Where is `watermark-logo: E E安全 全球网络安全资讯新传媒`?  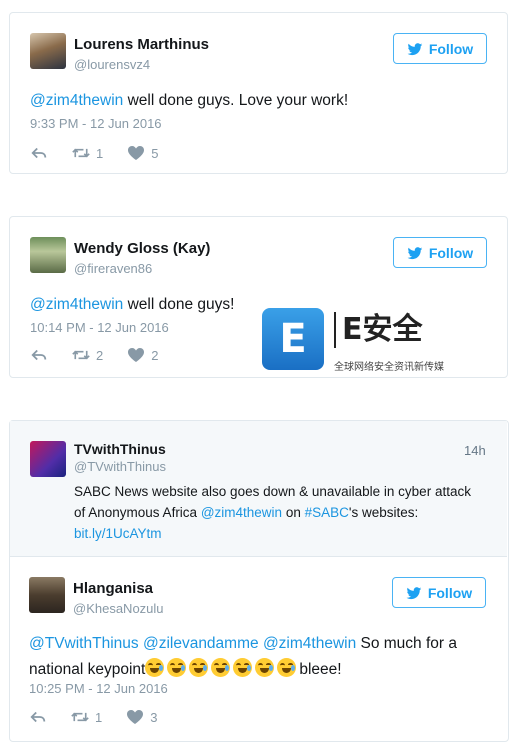 watermark-logo: E E安全 全球网络安全资讯新传媒 is located at coordinates (357, 343).